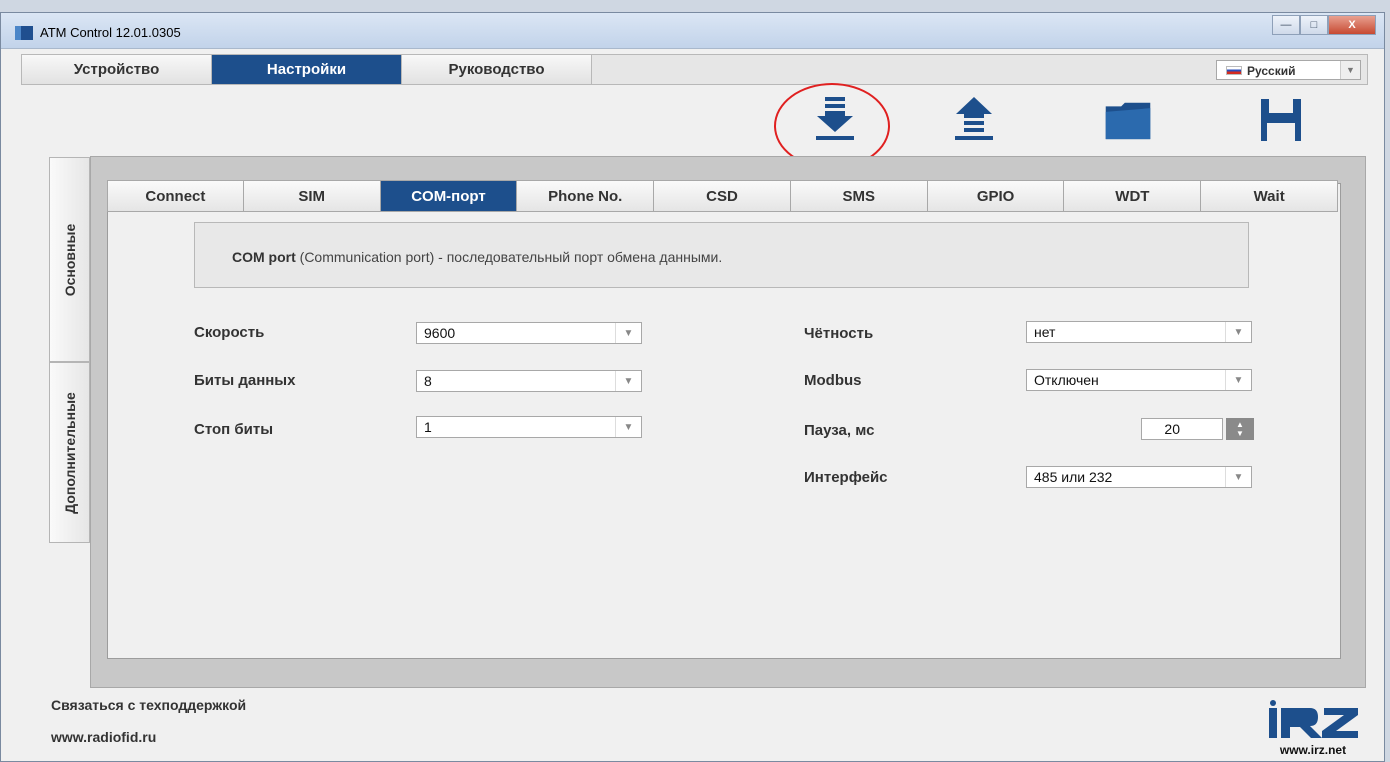 The image size is (1390, 762). I want to click on speed-select: 9600 ▼, so click(529, 333).